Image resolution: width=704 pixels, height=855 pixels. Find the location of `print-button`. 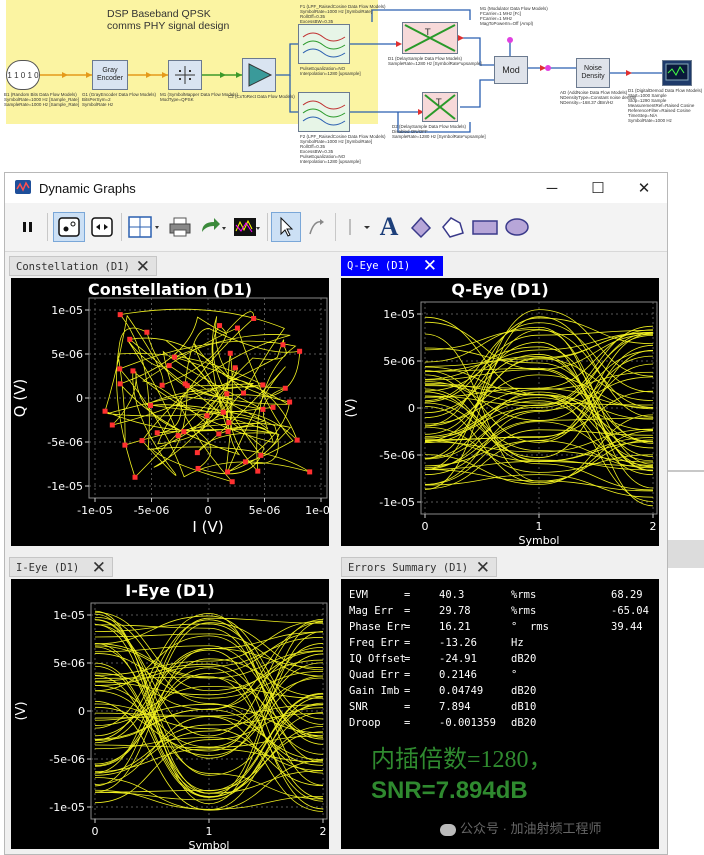

print-button is located at coordinates (180, 227).